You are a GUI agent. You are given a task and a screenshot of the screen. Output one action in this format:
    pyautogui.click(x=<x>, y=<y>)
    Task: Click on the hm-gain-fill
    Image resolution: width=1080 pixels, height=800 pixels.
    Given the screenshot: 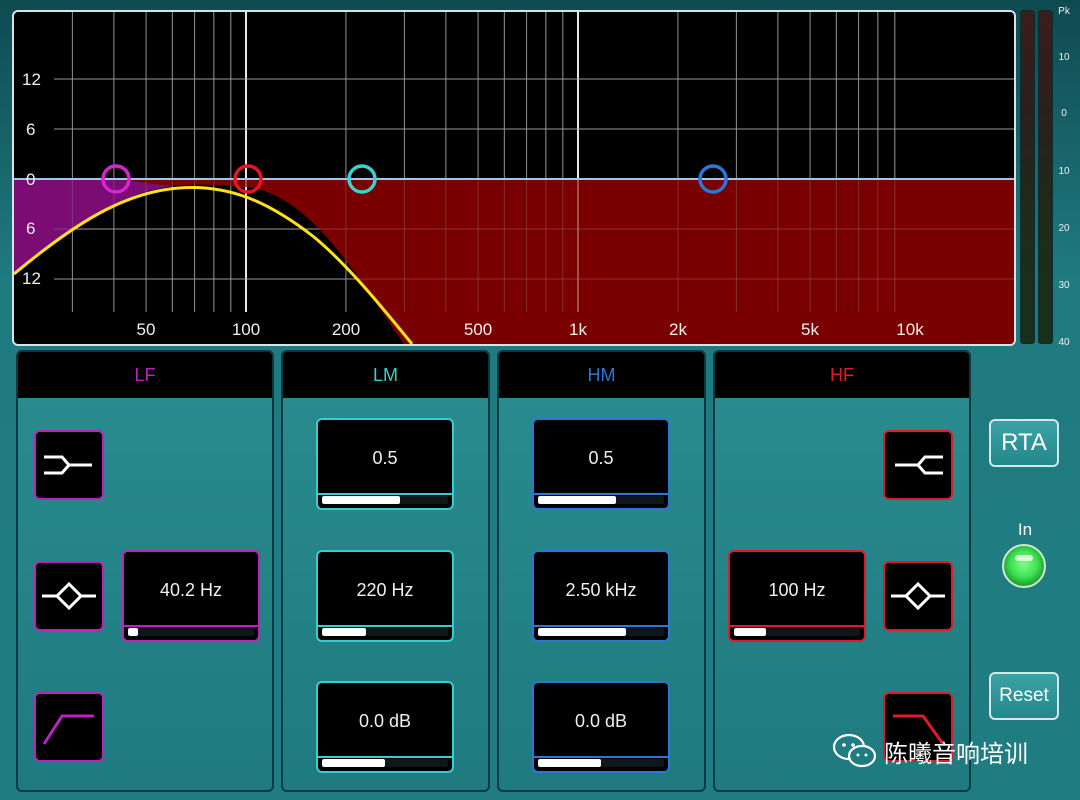 What is the action you would take?
    pyautogui.click(x=569, y=763)
    